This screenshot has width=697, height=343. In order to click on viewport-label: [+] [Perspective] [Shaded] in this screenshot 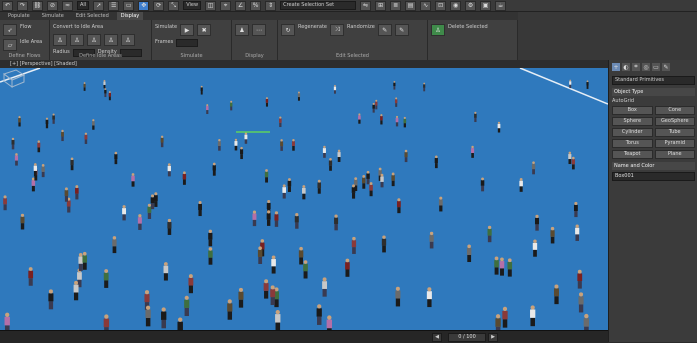, I will do `click(38, 64)`.